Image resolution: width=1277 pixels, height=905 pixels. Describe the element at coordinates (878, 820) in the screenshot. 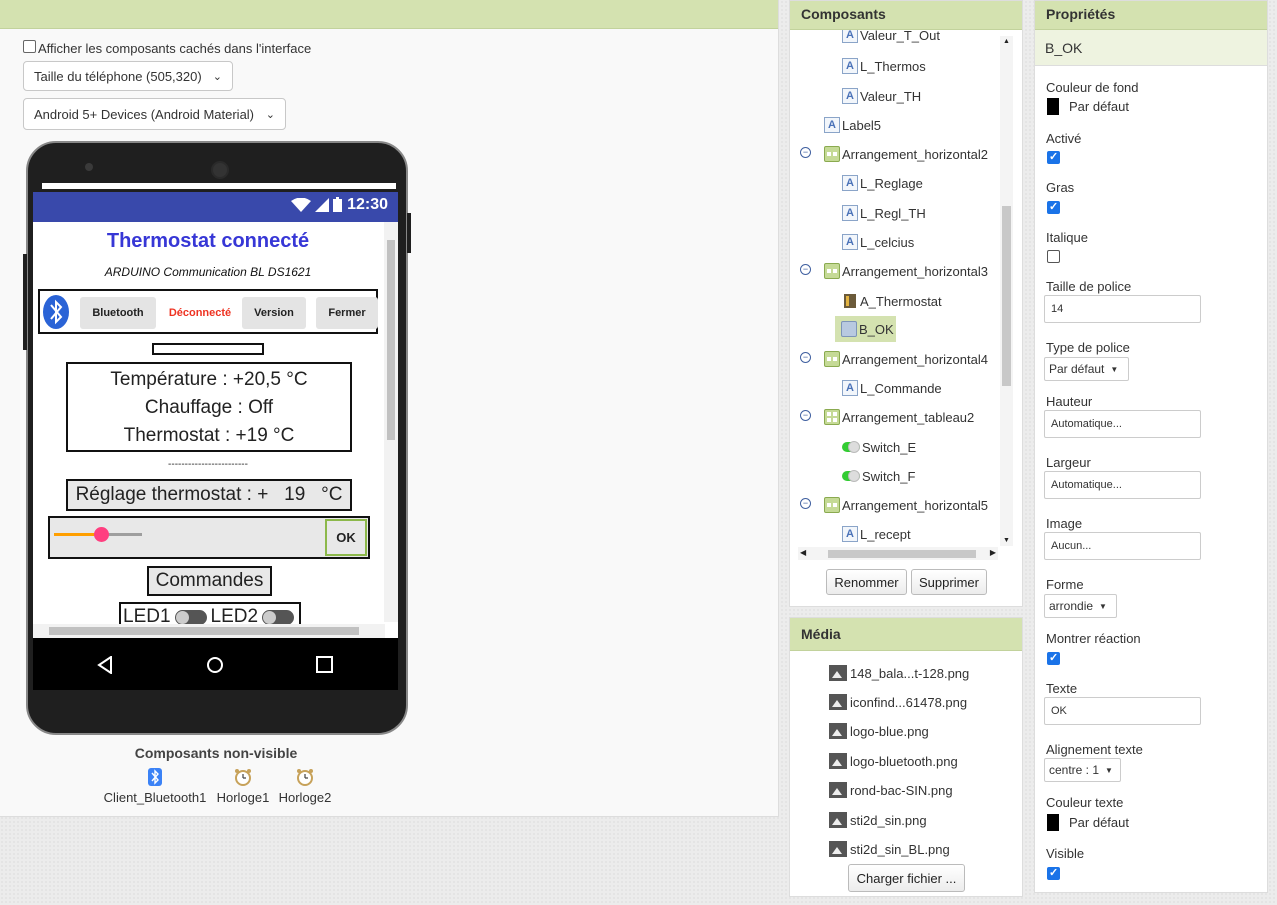

I see `media-file: sti2d_sin.png` at that location.